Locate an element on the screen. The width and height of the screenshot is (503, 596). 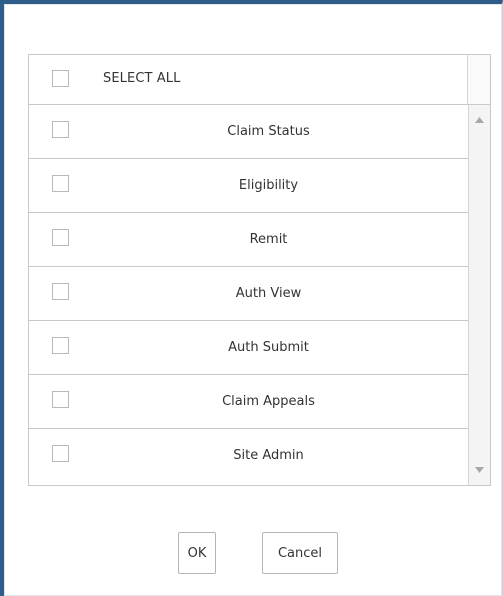
scroll-up-button is located at coordinates (479, 120).